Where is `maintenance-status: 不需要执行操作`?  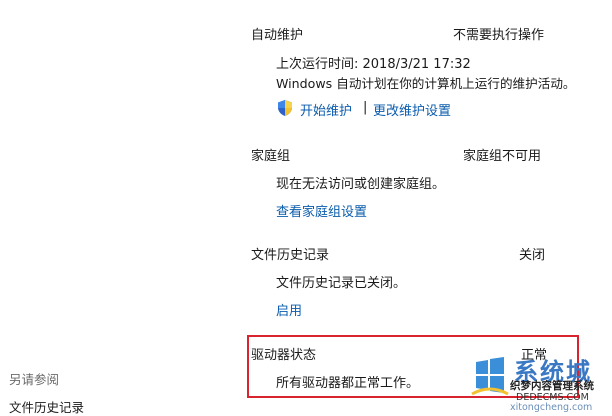 maintenance-status: 不需要执行操作 is located at coordinates (499, 35).